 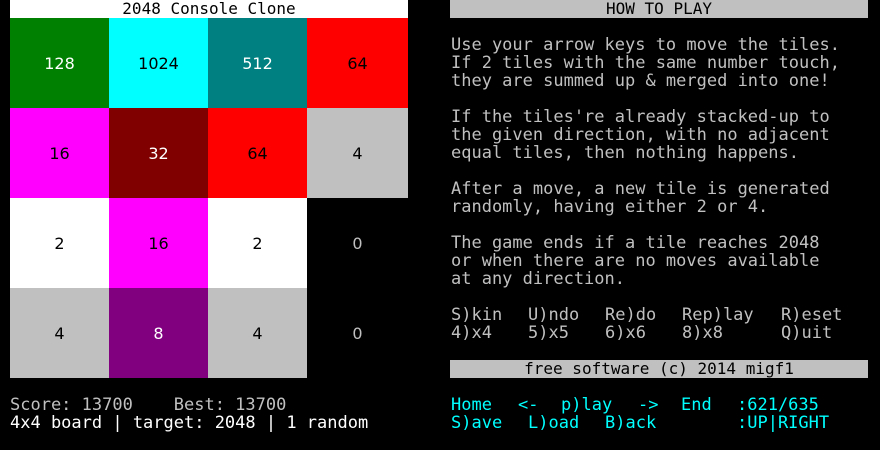 I want to click on copyright-footer: free software (c) 2014 migf1, so click(x=659, y=369).